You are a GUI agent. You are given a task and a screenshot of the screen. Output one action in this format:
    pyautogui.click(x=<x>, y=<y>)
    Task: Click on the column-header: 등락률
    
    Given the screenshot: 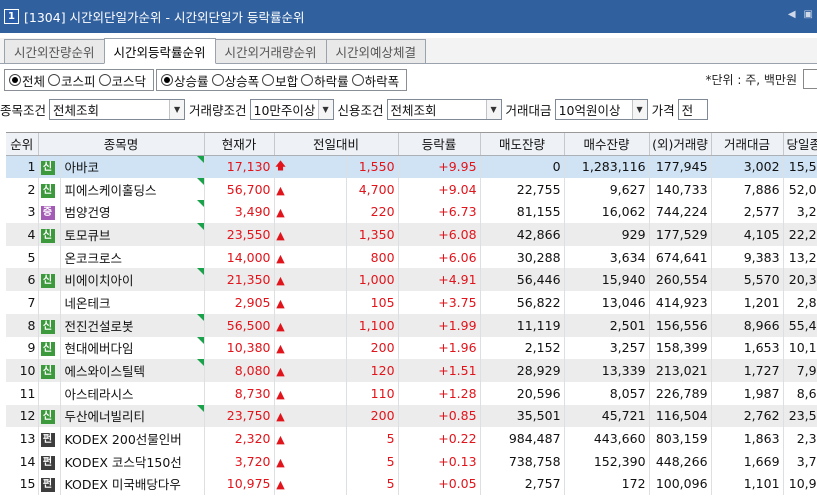 What is the action you would take?
    pyautogui.click(x=439, y=144)
    